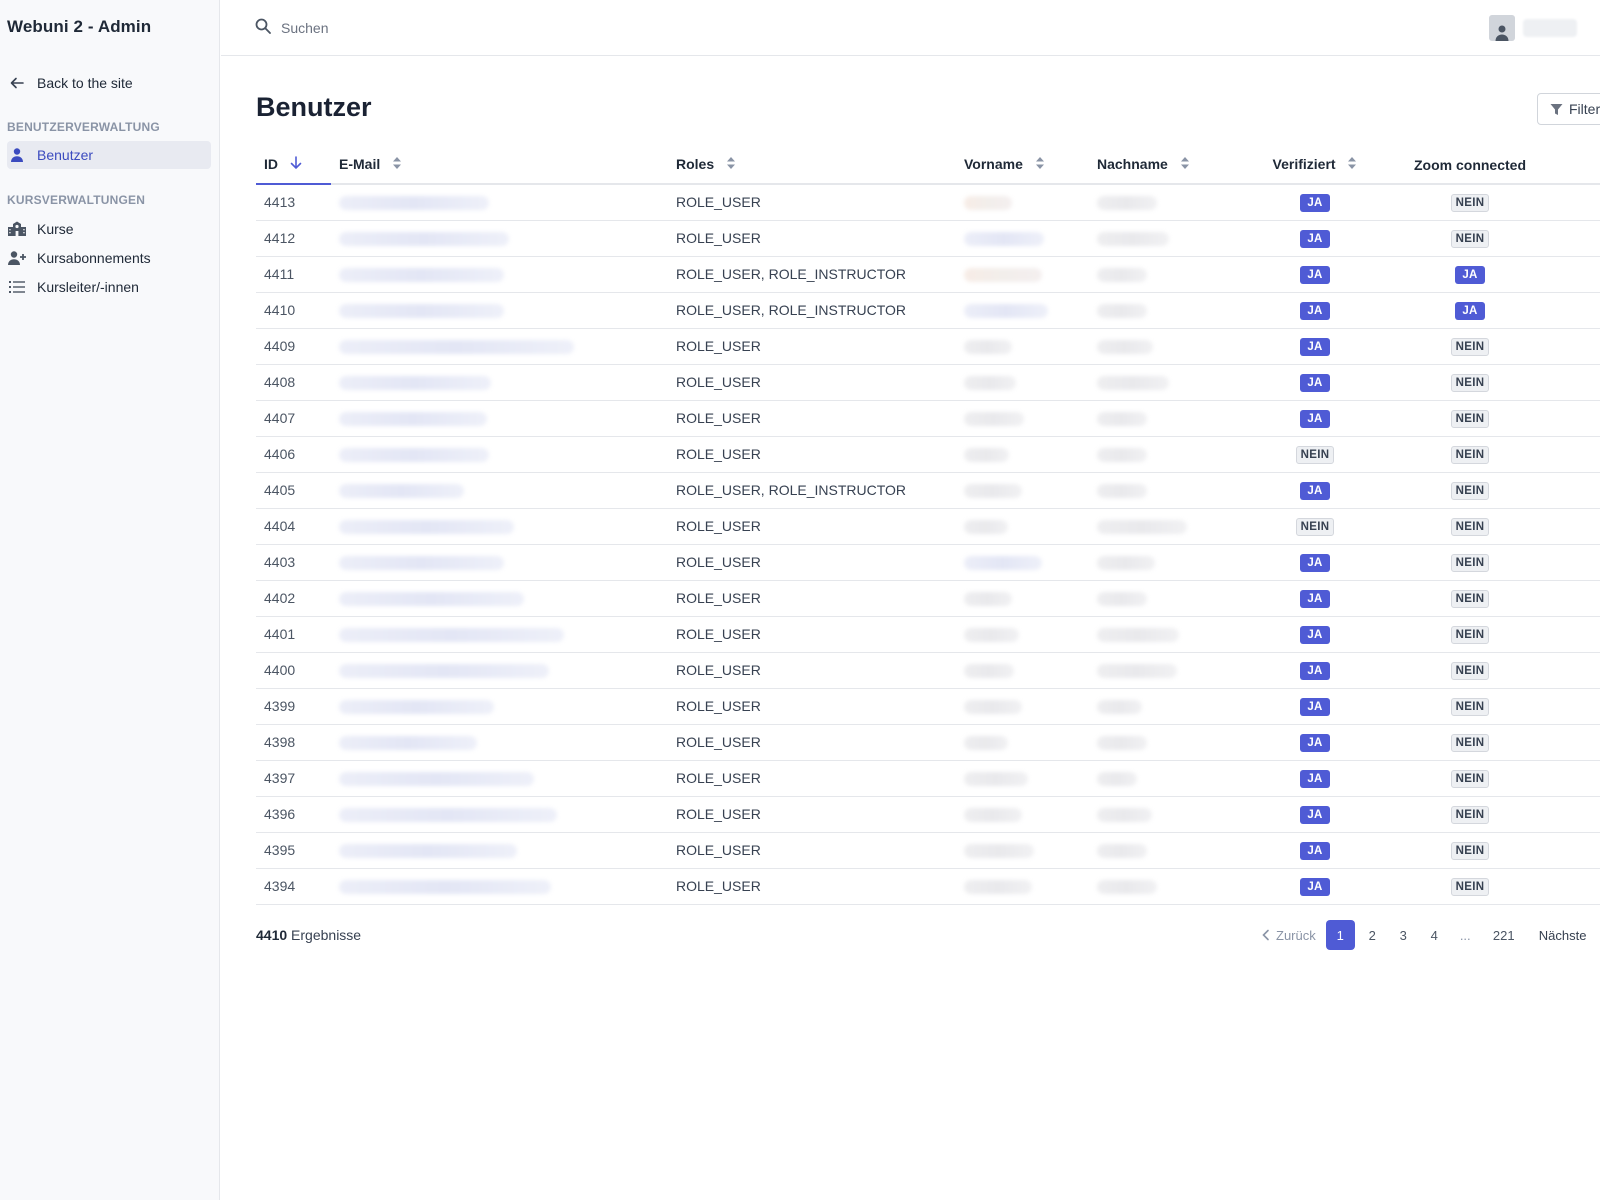 This screenshot has width=1600, height=1200. I want to click on table-row: 4394 ROLE_USER JA NEIN •, so click(928, 886).